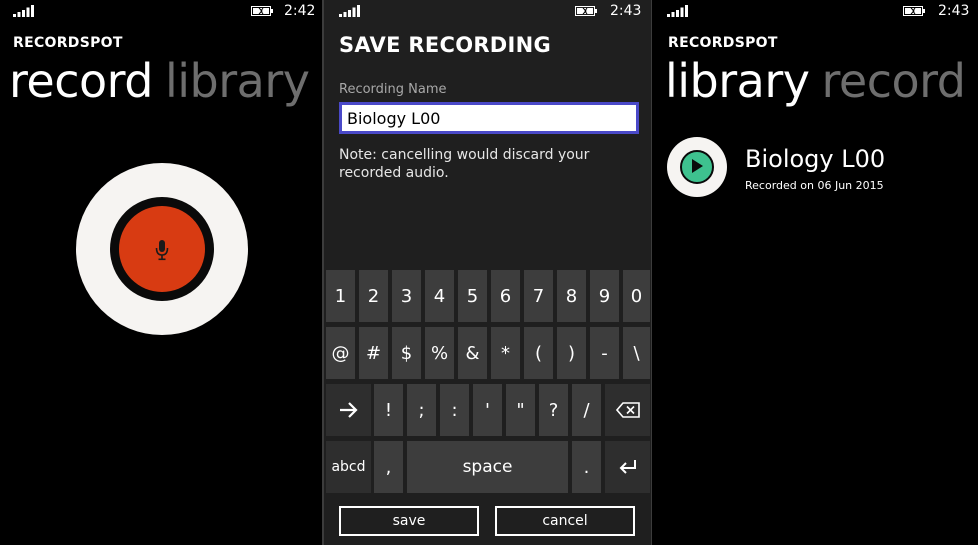 The width and height of the screenshot is (978, 545). What do you see at coordinates (445, 45) in the screenshot?
I see `dialog-title: SAVE RECORDING` at bounding box center [445, 45].